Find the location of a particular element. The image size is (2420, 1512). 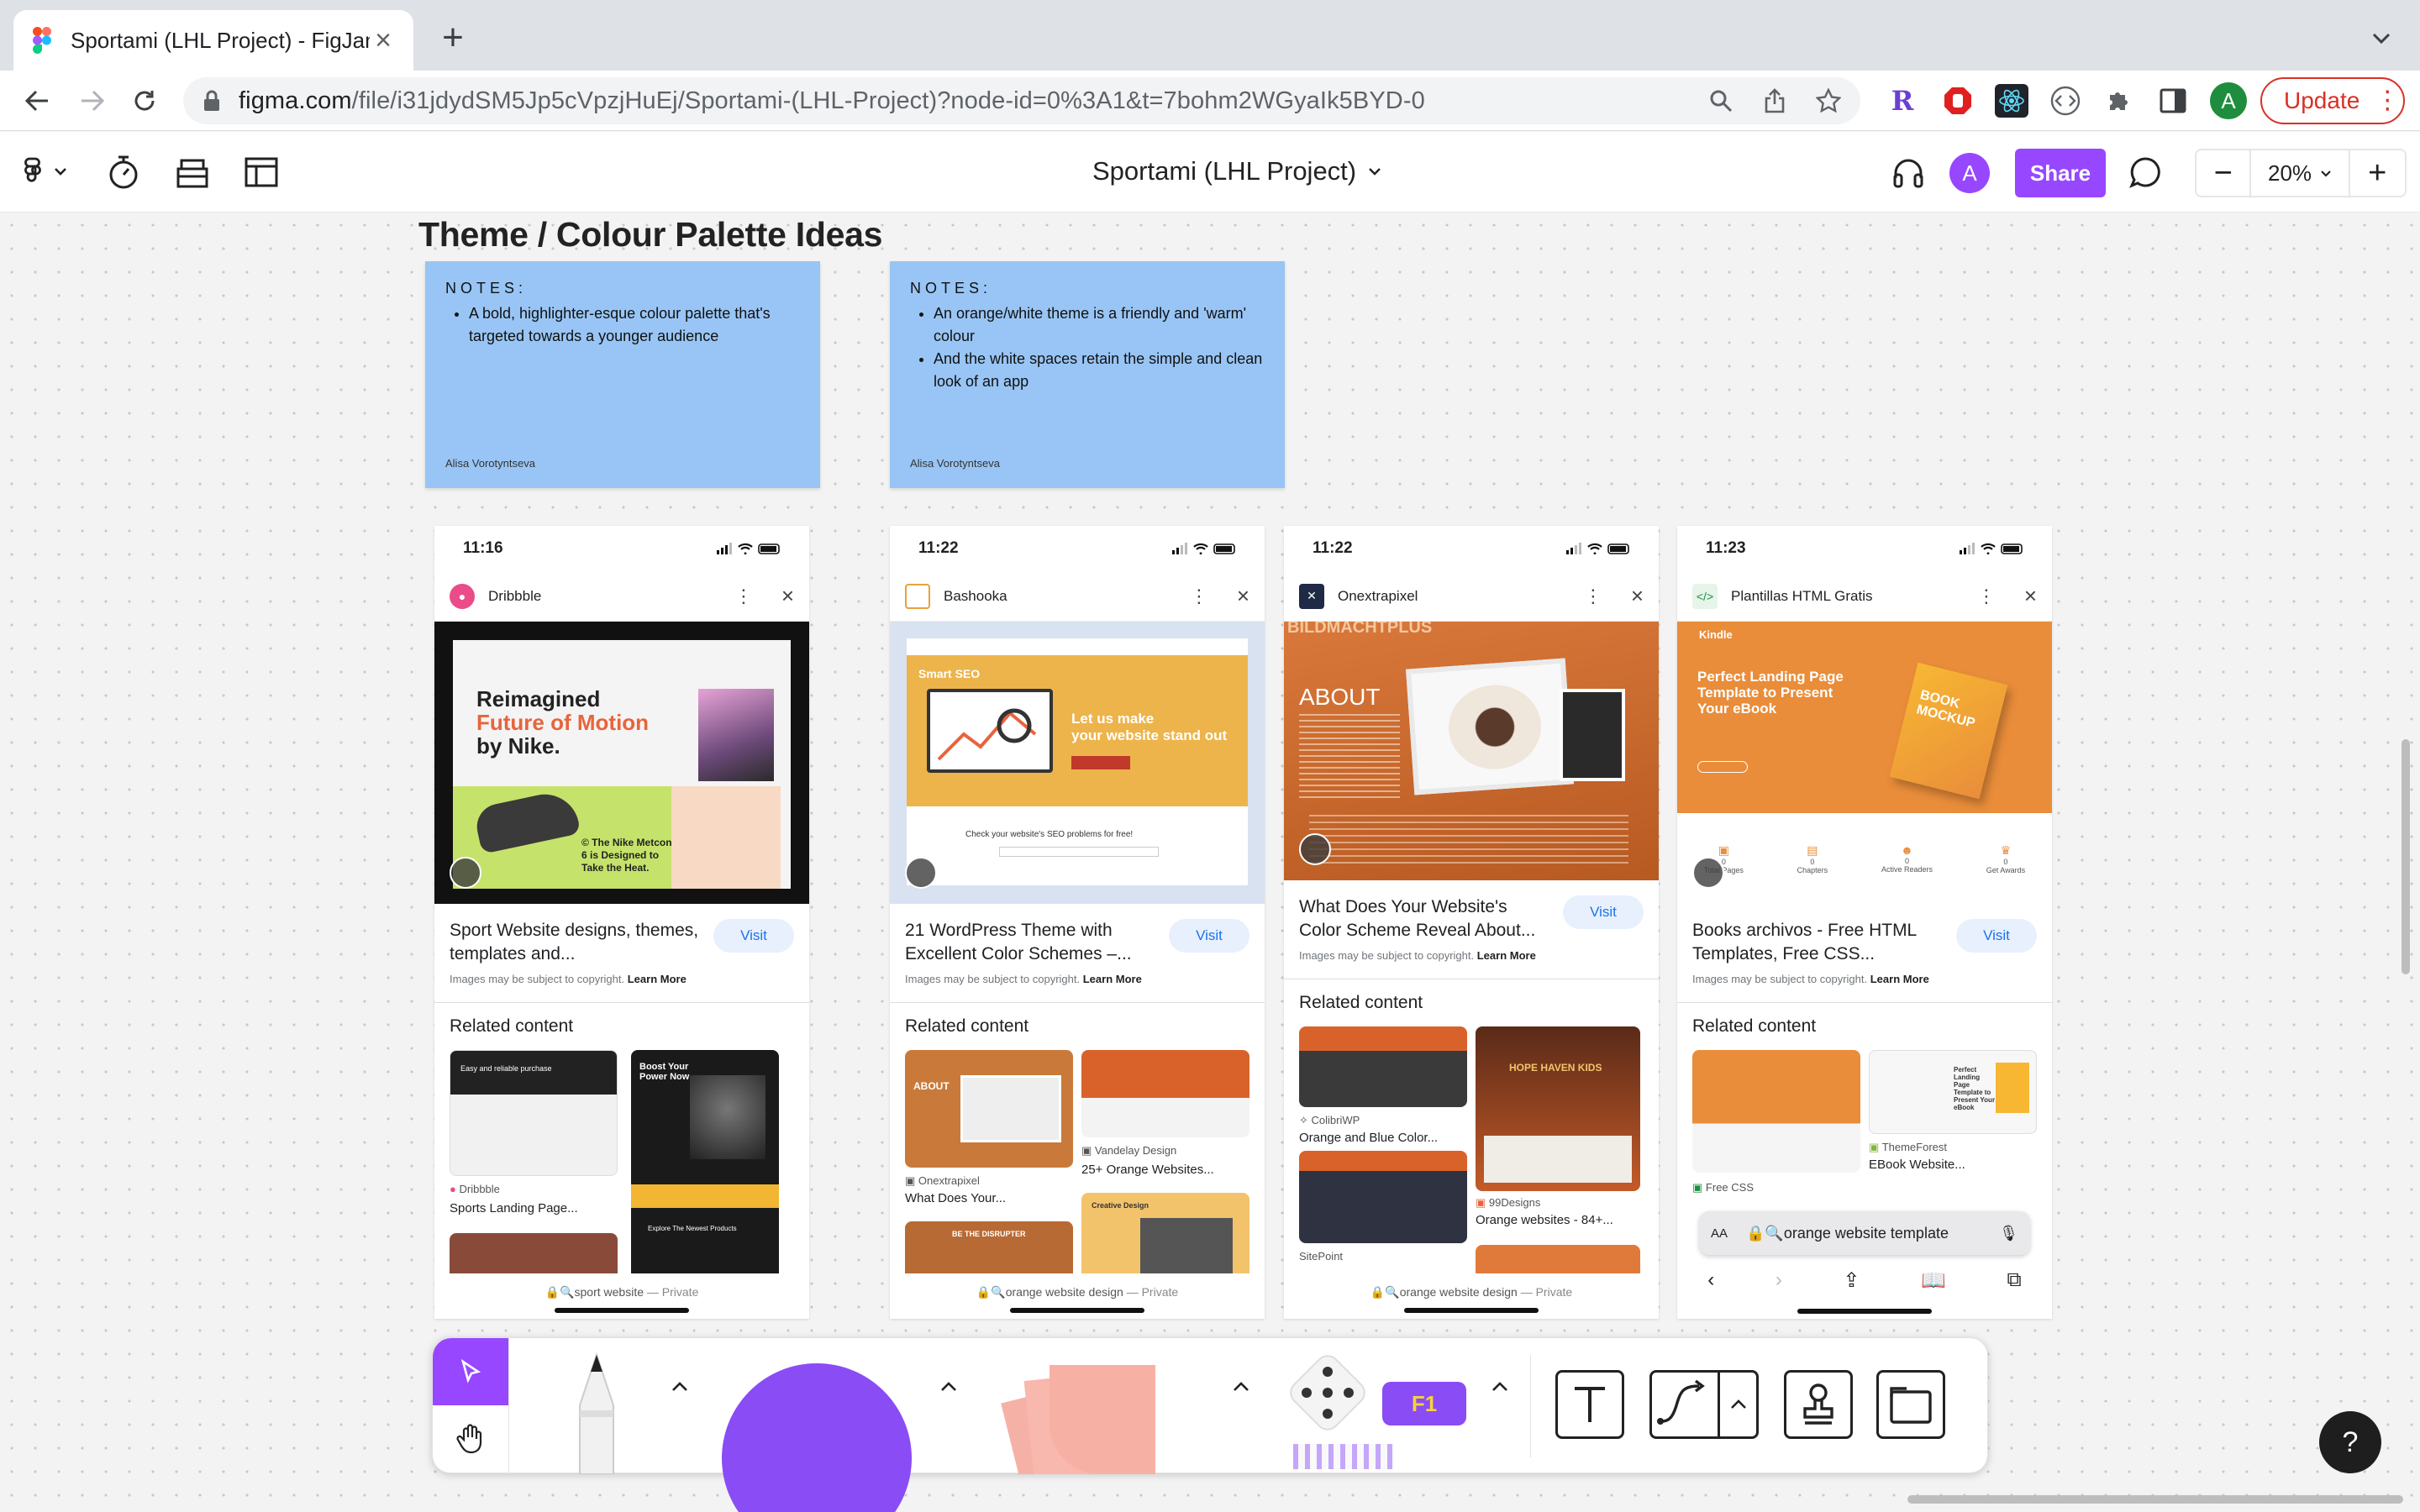

zoom-out-button: − is located at coordinates (2224, 173).